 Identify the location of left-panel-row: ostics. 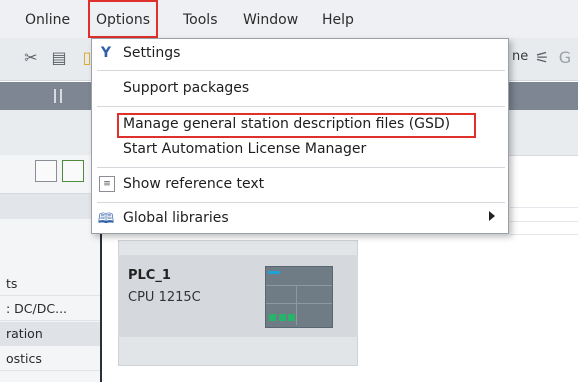
(50, 359).